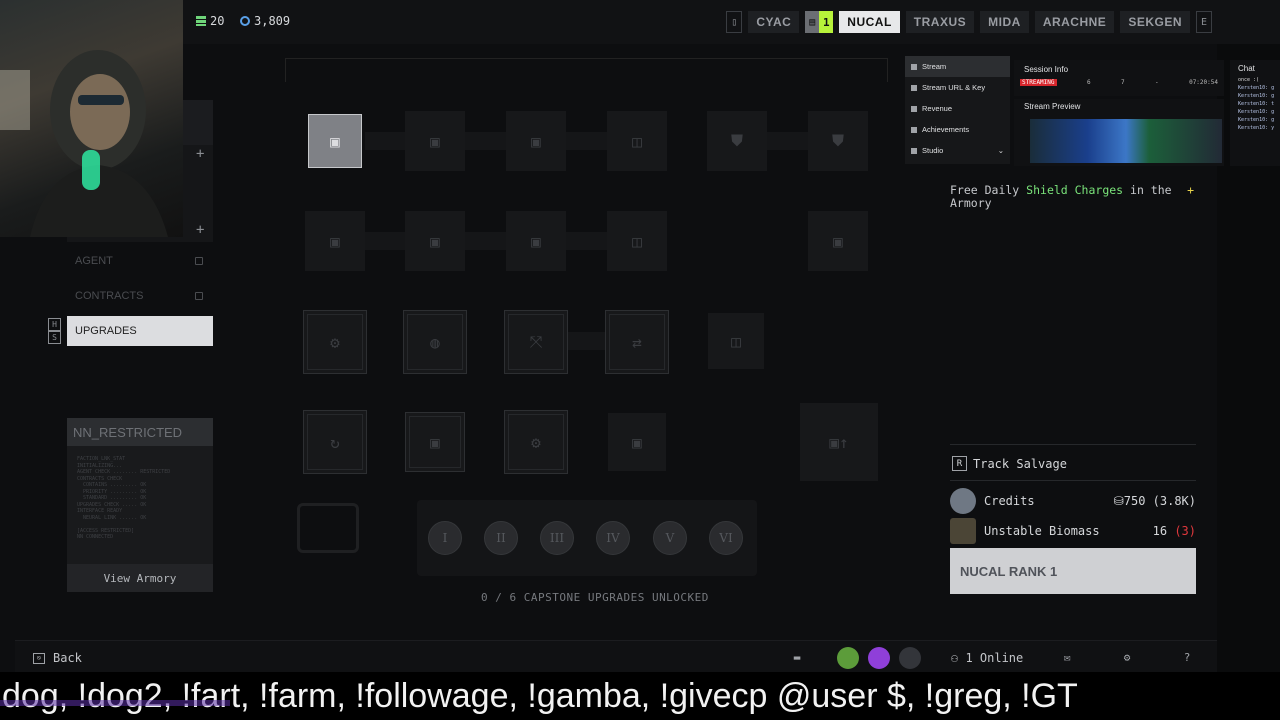  I want to click on upgrade-node: ◍, so click(435, 342).